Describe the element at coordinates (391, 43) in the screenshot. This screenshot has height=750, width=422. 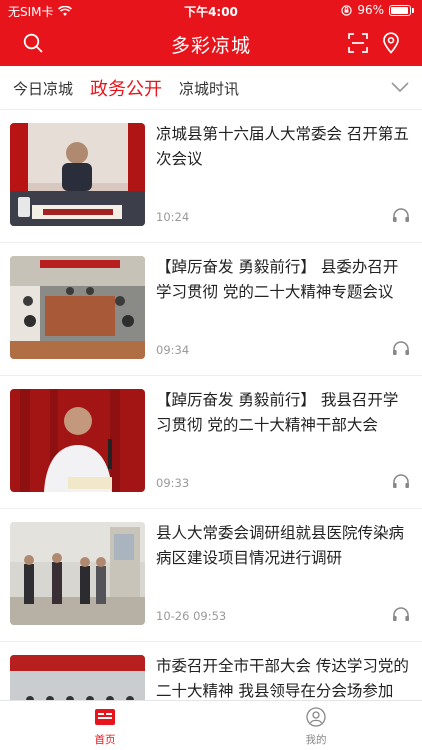
I see `location-icon` at that location.